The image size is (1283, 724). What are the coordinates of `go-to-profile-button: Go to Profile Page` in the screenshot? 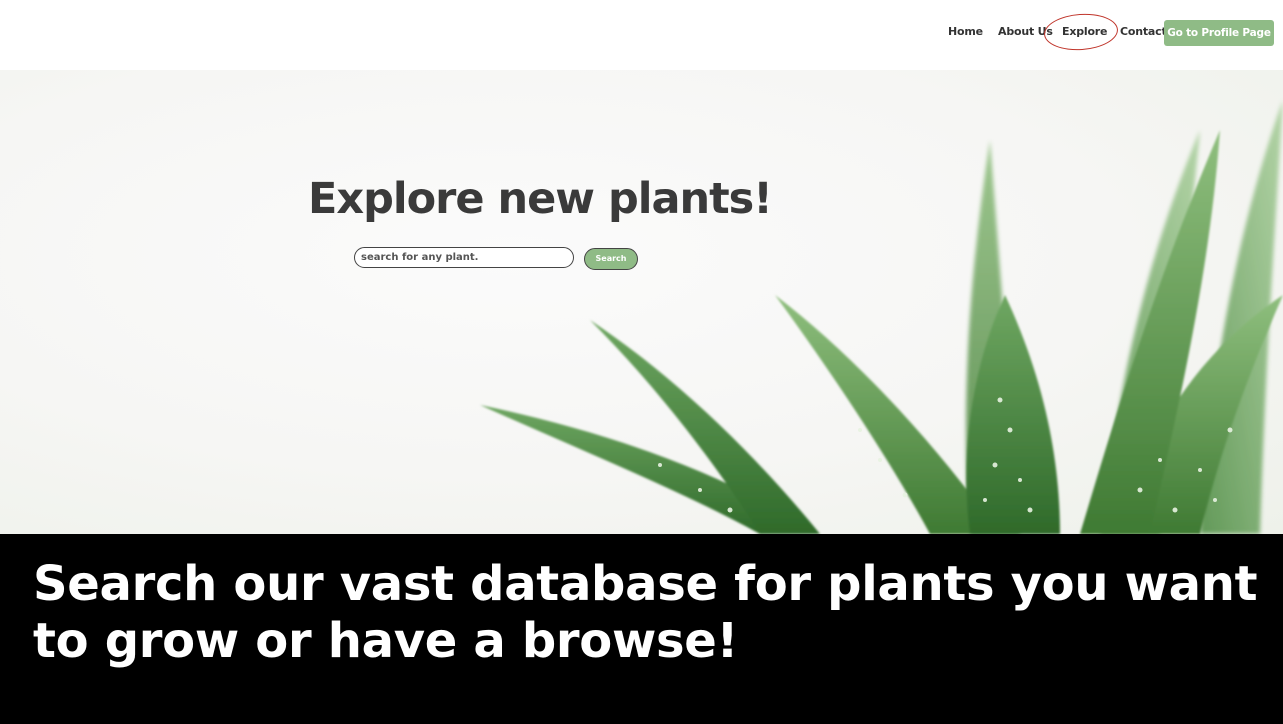 It's located at (1219, 33).